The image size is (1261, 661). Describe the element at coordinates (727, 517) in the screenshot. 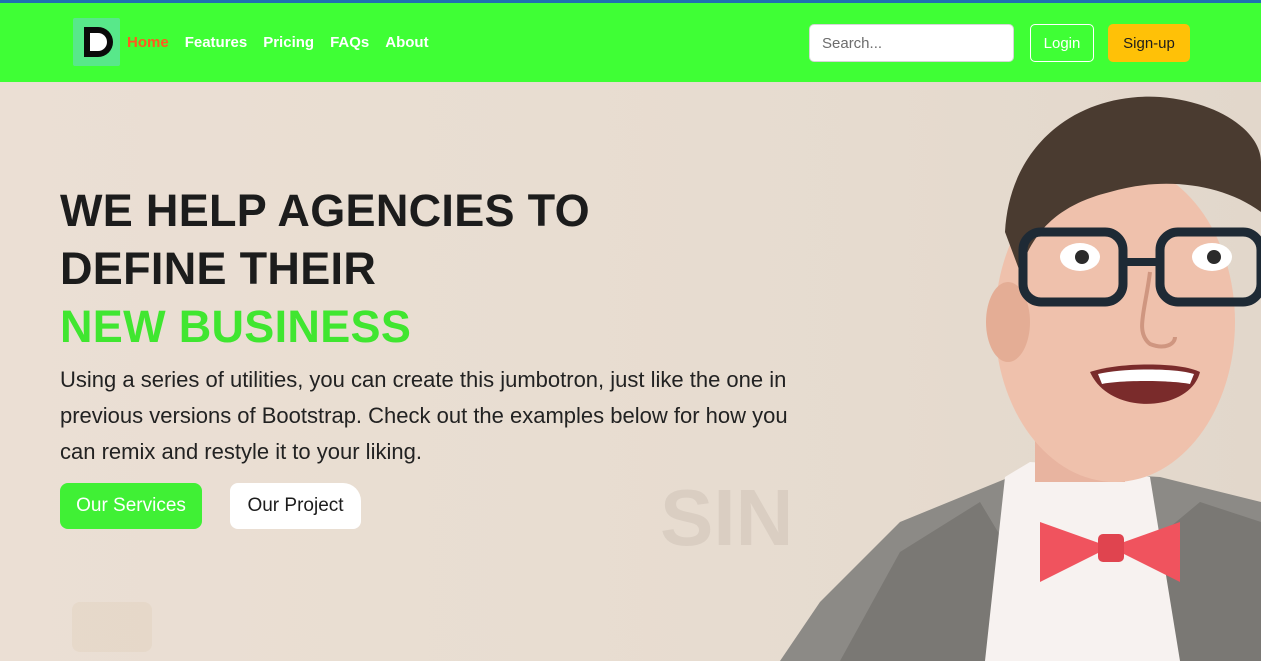

I see `background-decoration: SIN` at that location.